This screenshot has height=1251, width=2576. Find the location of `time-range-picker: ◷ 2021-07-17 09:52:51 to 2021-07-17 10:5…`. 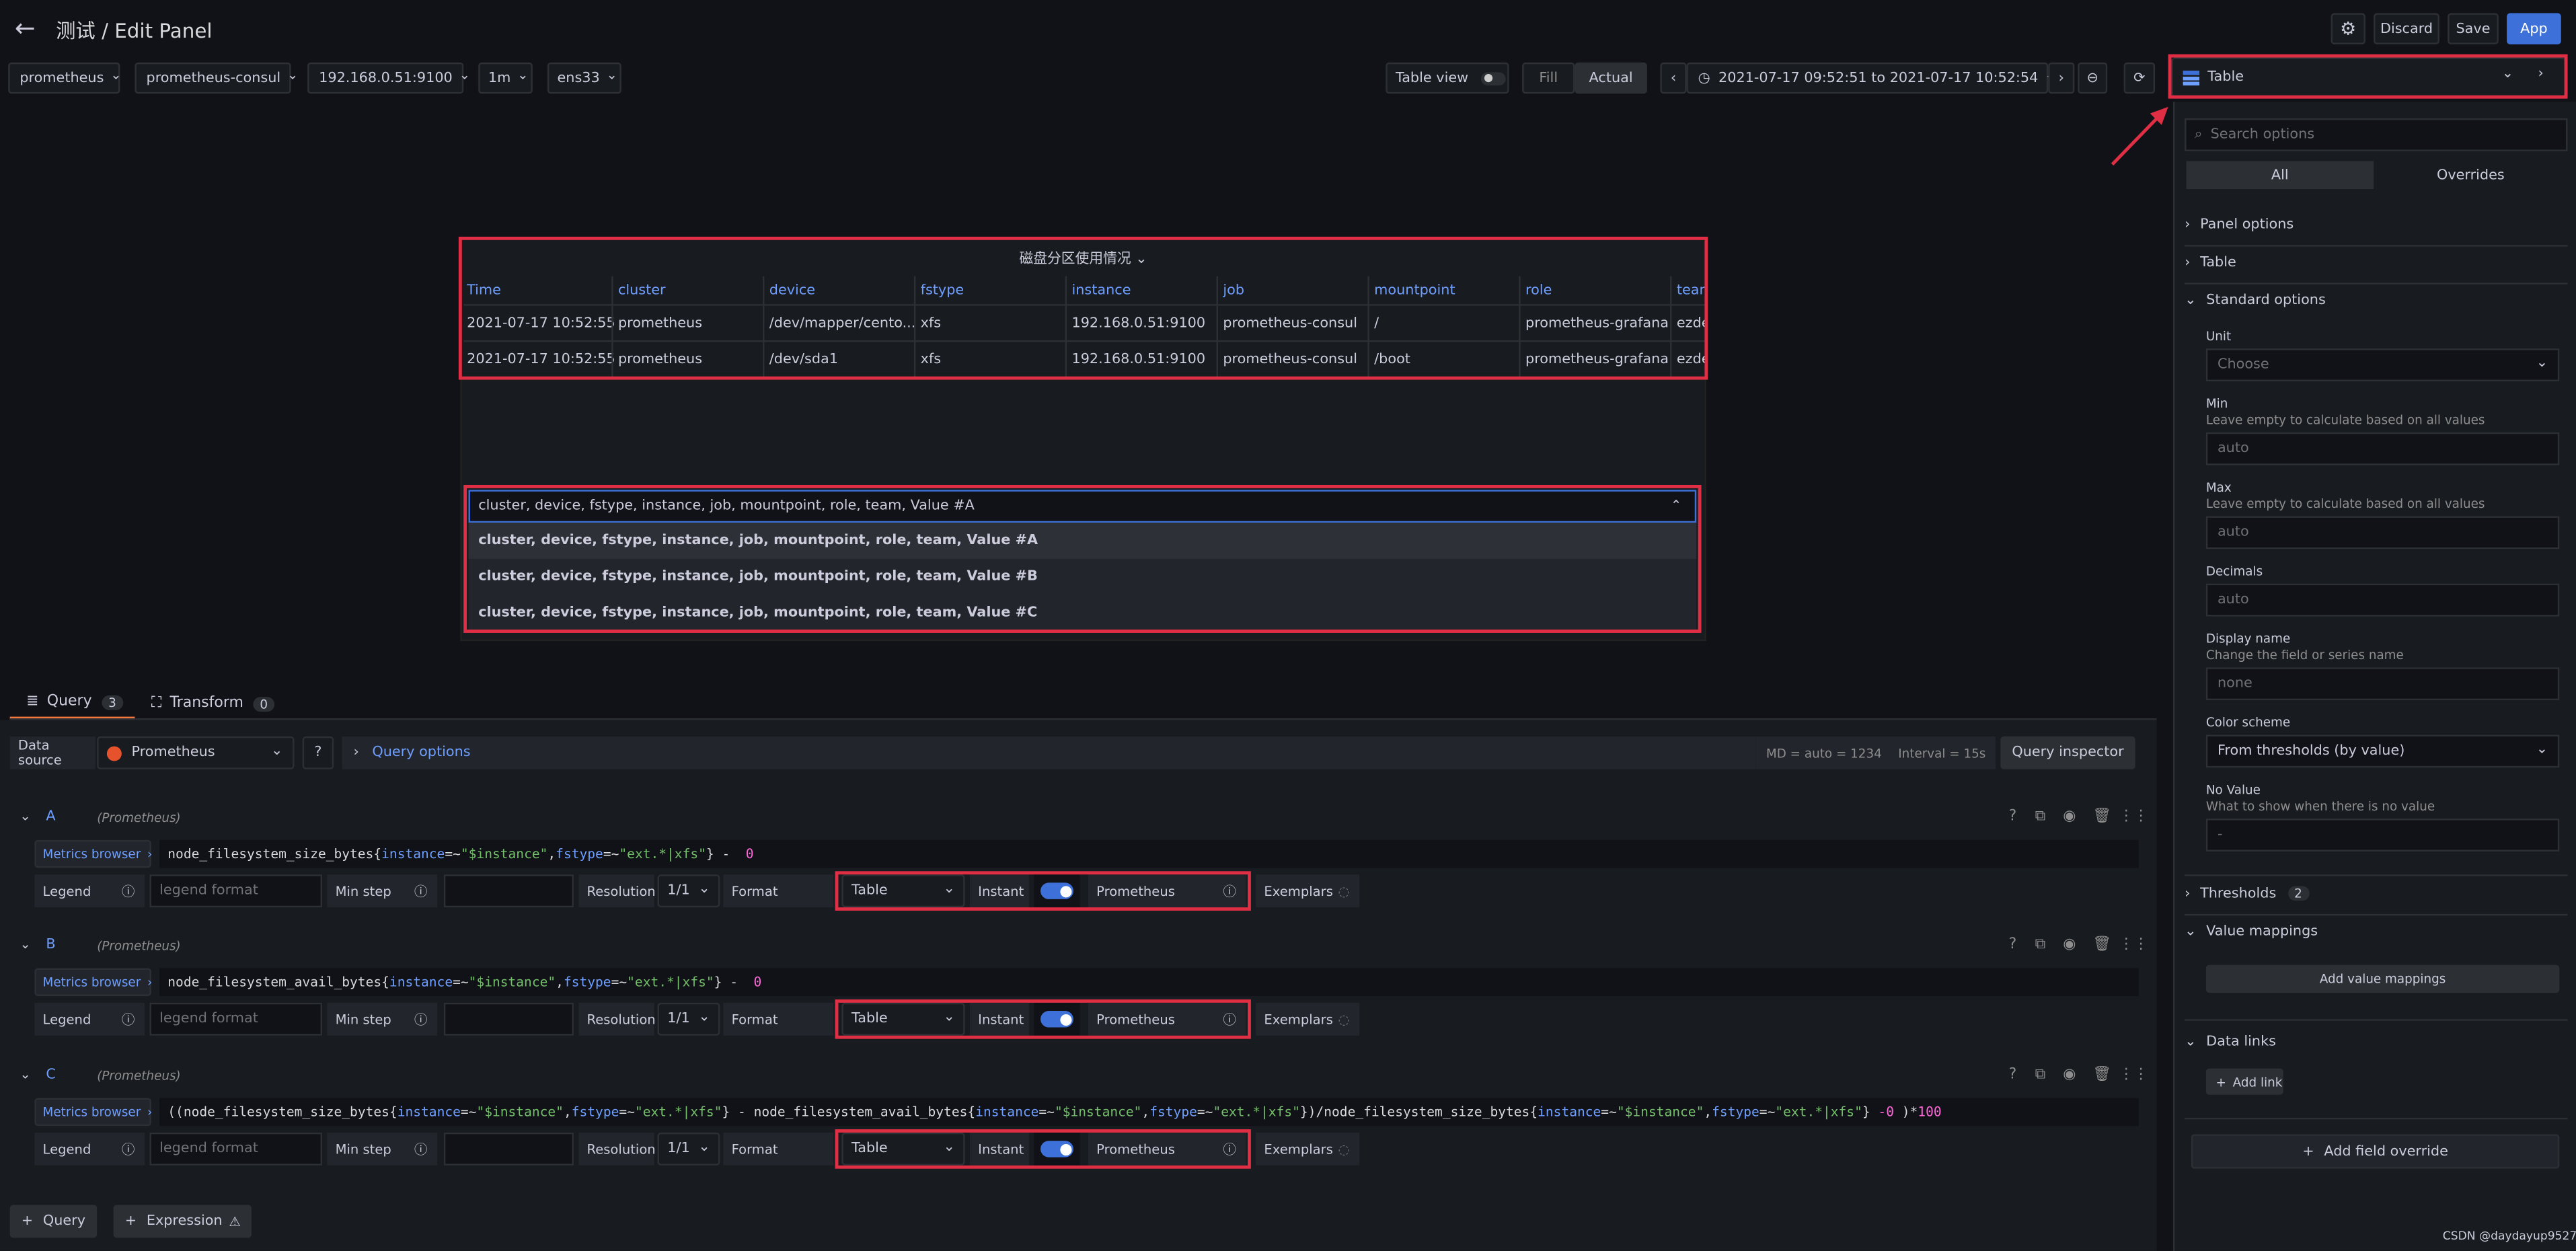

time-range-picker: ◷ 2021-07-17 09:52:51 to 2021-07-17 10:5… is located at coordinates (1867, 78).